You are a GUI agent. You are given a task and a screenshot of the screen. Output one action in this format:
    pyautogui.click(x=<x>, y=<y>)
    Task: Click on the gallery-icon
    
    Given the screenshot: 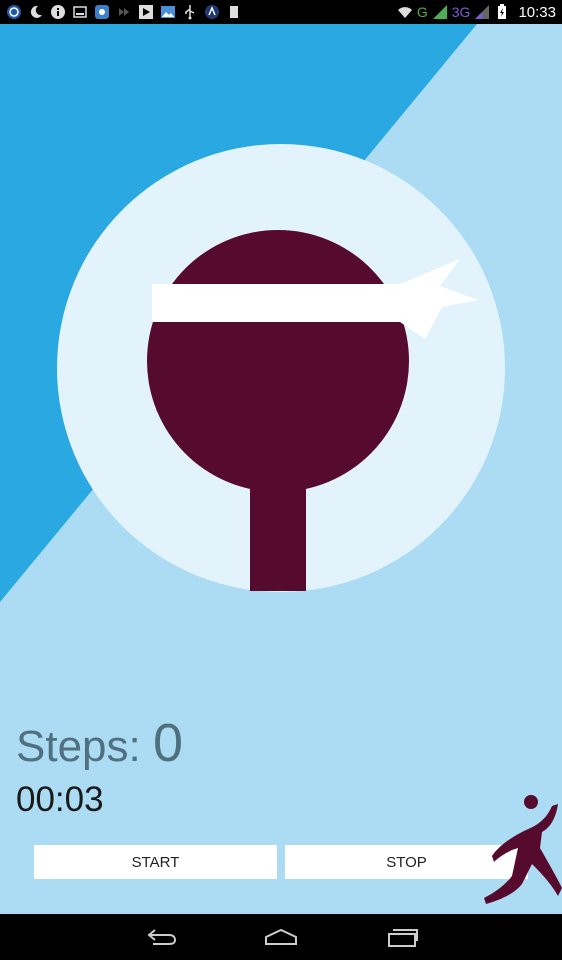 What is the action you would take?
    pyautogui.click(x=168, y=12)
    